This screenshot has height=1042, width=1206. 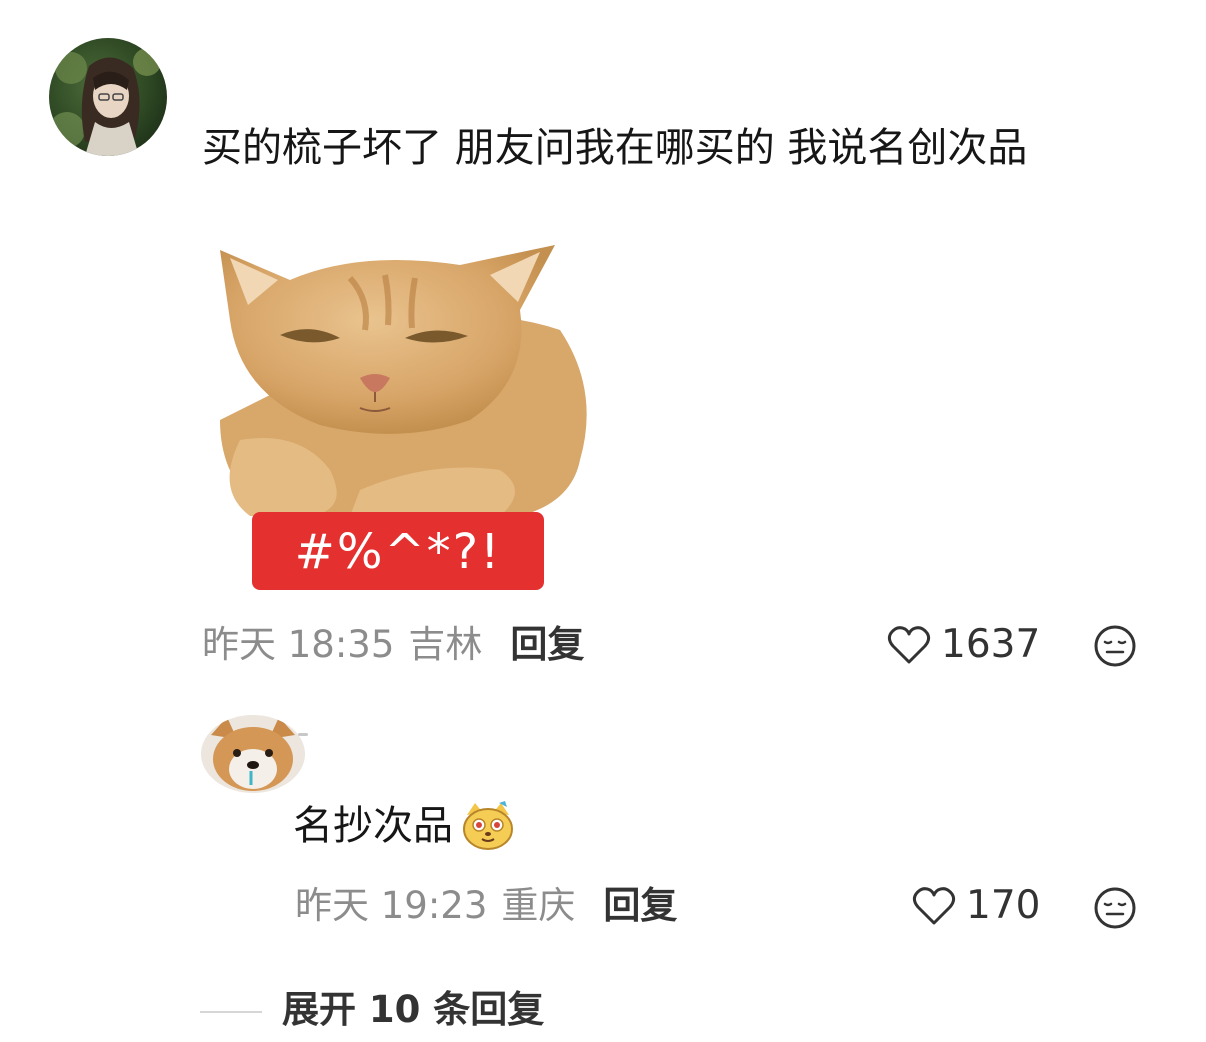 I want to click on shiba-dog-avatar-icon, so click(x=253, y=754).